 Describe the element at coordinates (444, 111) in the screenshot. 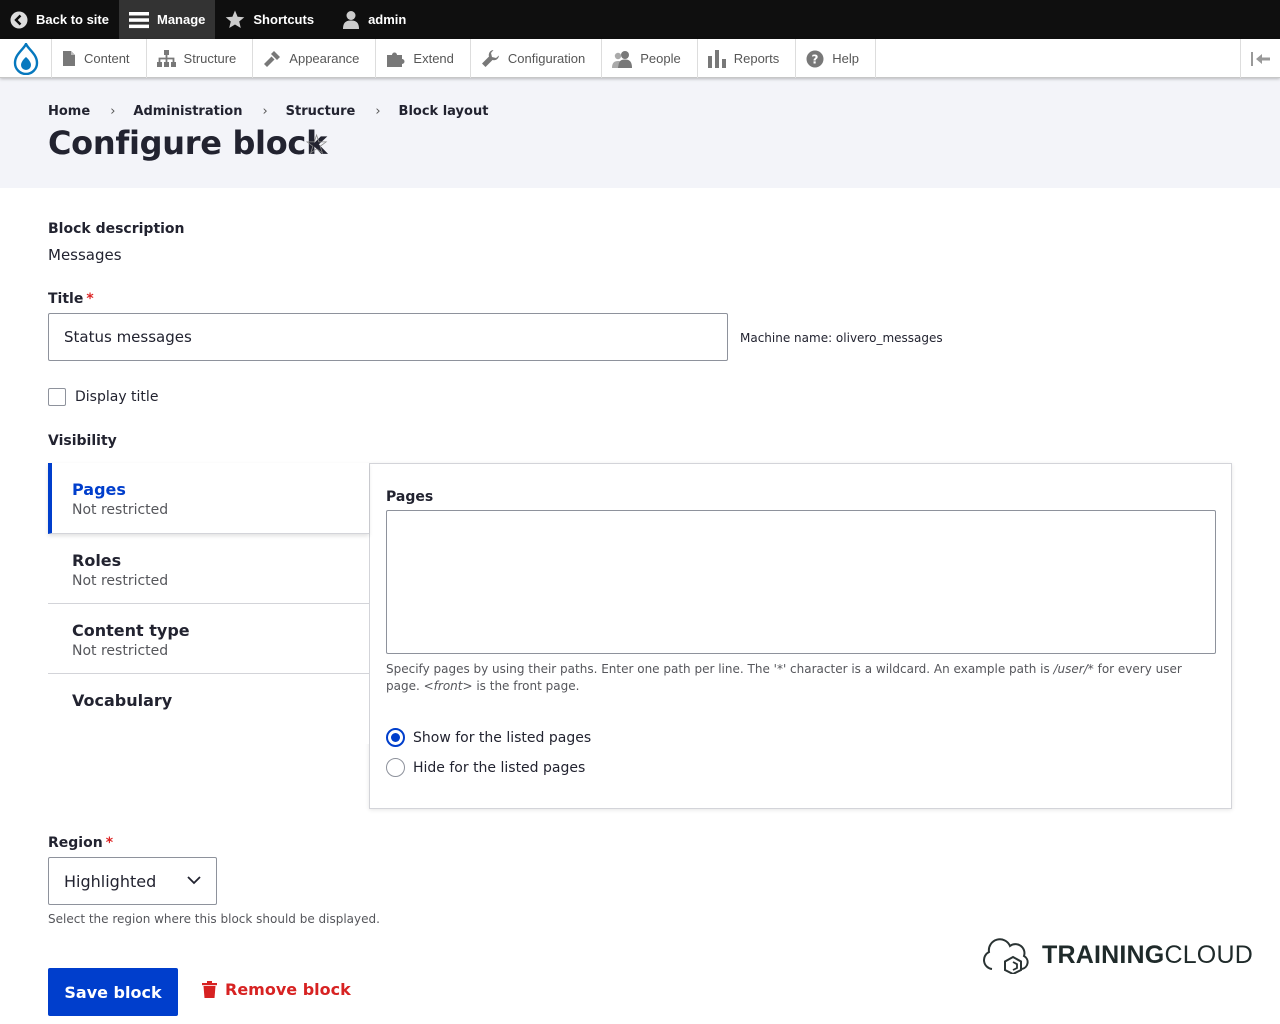

I see `breadcrumb-block-layout: Block layout` at that location.